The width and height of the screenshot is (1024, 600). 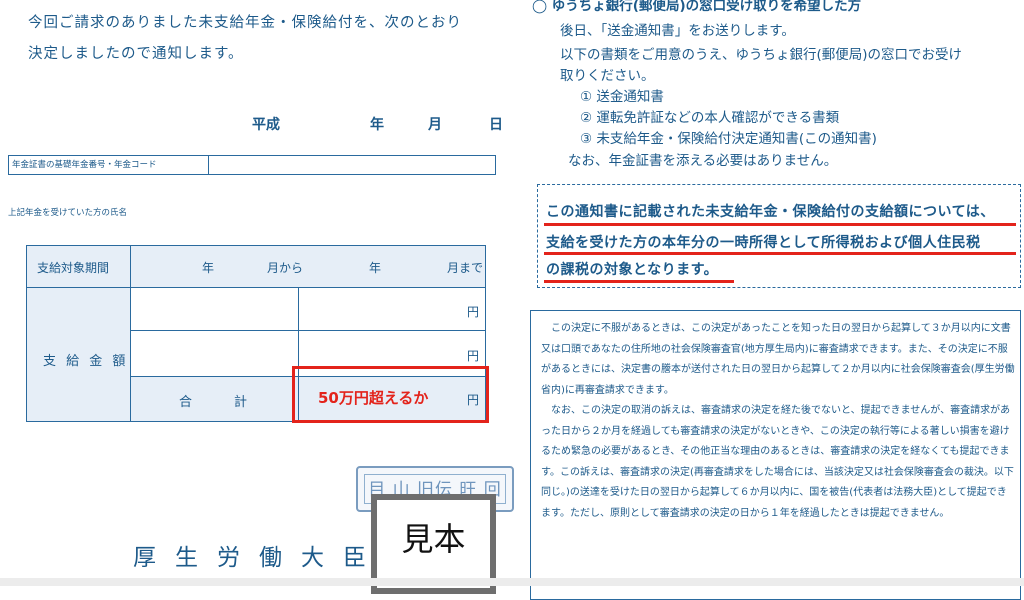 I want to click on amount-row-1-left, so click(x=215, y=309).